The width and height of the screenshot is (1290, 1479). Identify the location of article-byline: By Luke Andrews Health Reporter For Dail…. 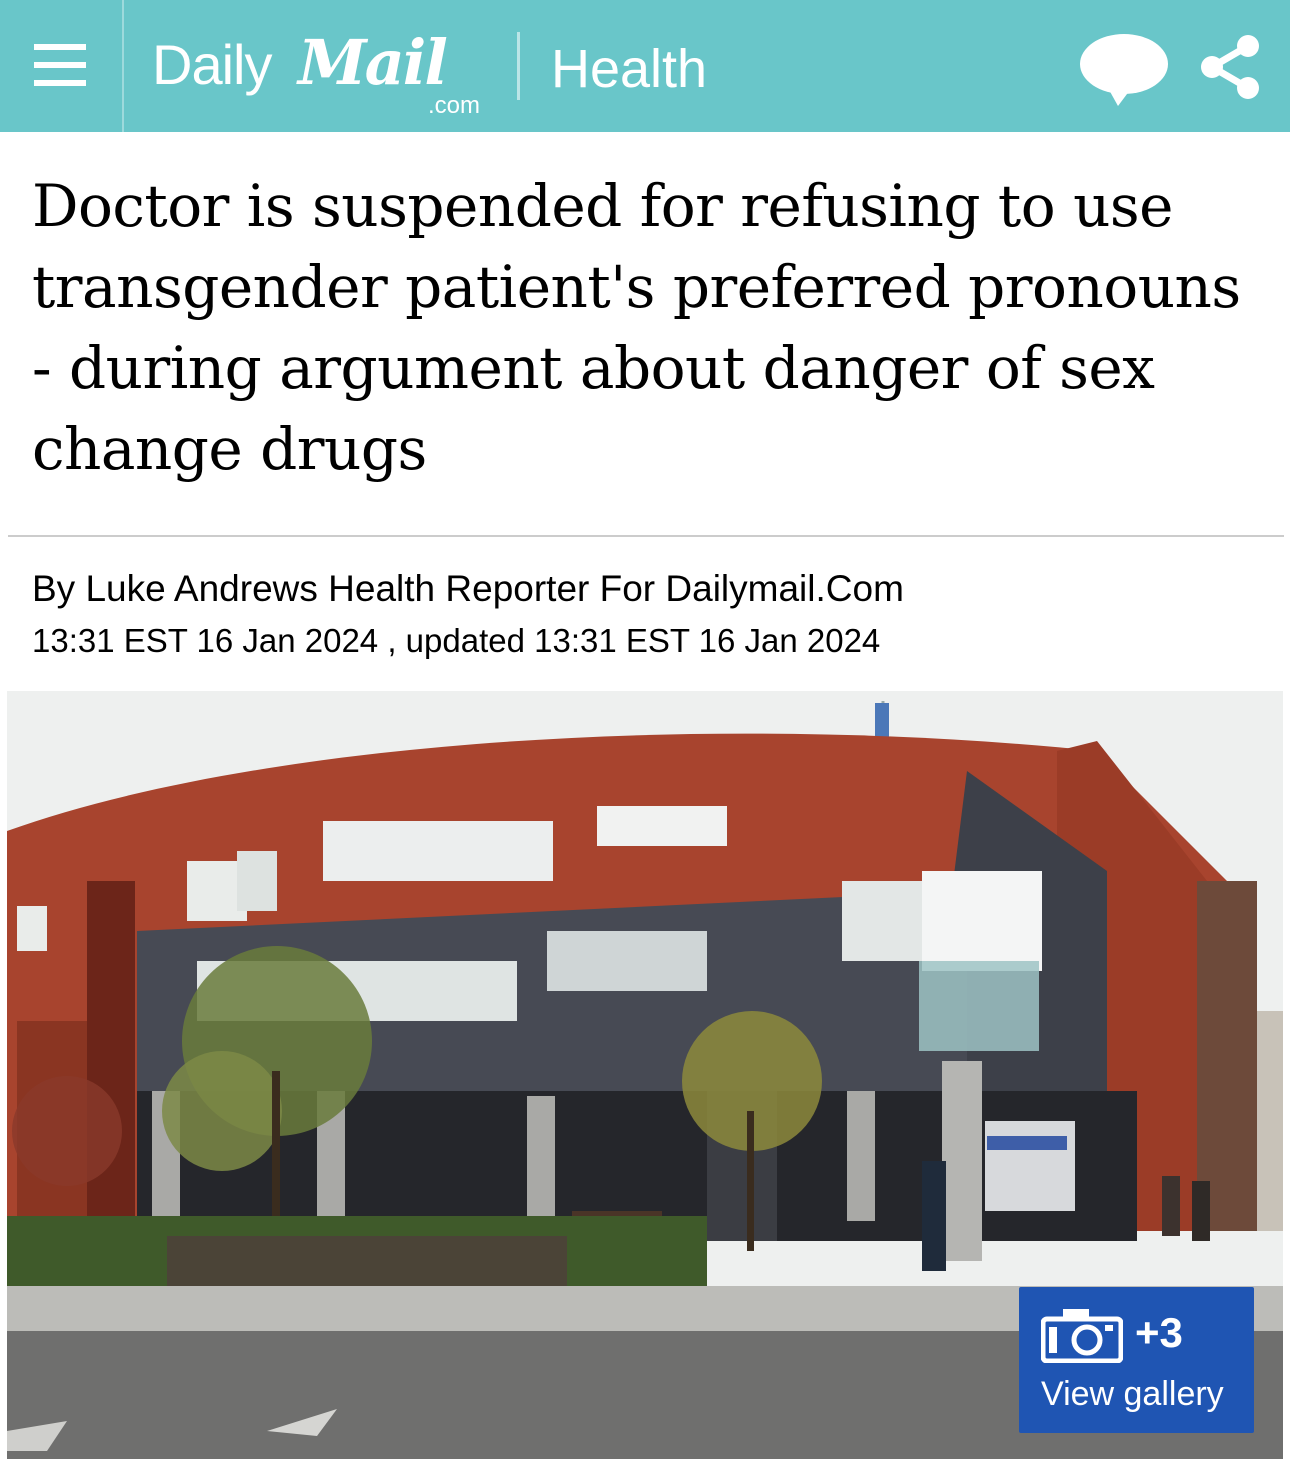
(468, 588).